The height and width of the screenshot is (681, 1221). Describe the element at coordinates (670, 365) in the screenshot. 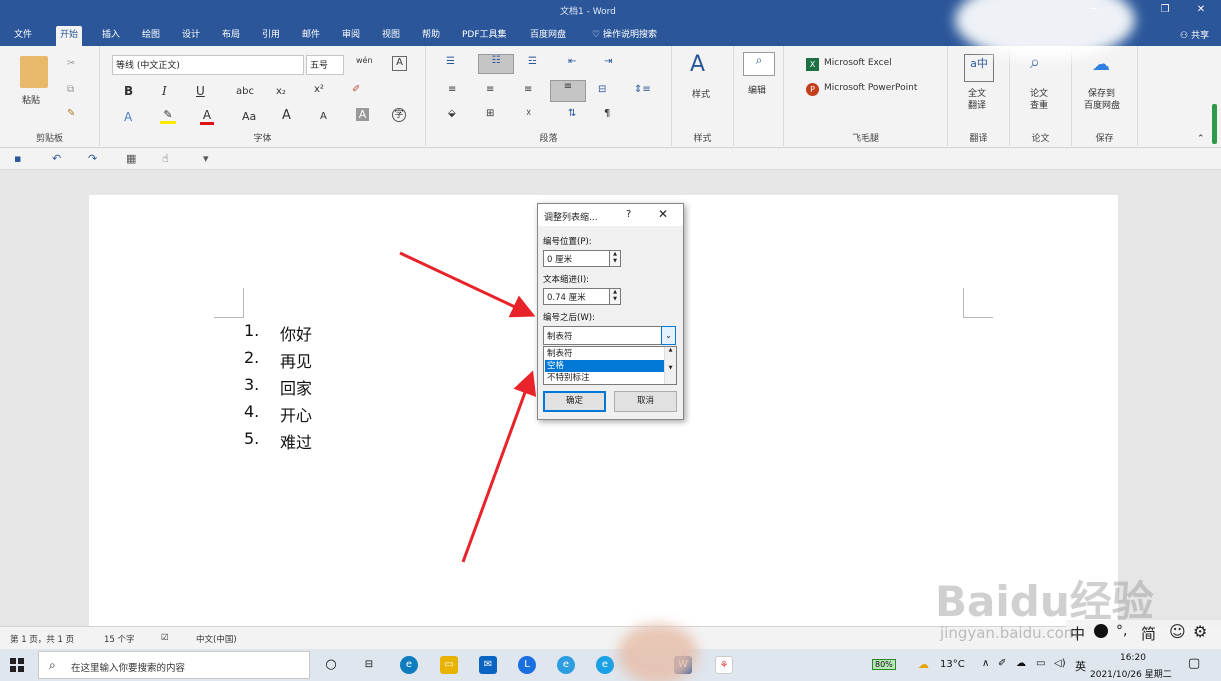

I see `dropdown-scrollbar: ▲ ▼` at that location.